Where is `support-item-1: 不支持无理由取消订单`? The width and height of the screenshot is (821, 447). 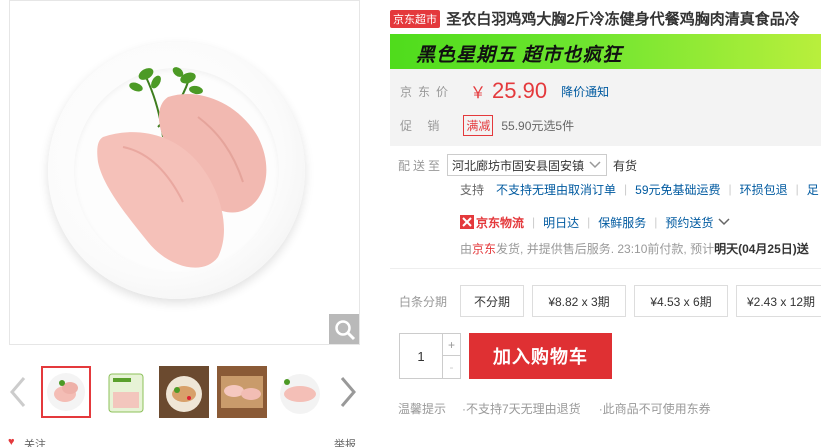 support-item-1: 不支持无理由取消订单 is located at coordinates (556, 189).